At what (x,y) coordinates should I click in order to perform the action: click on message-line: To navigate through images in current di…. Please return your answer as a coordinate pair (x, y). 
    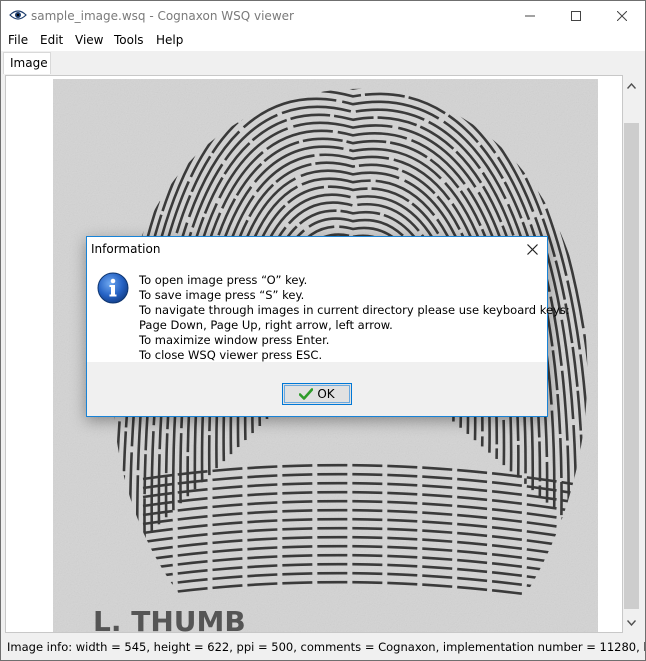
    Looking at the image, I should click on (354, 310).